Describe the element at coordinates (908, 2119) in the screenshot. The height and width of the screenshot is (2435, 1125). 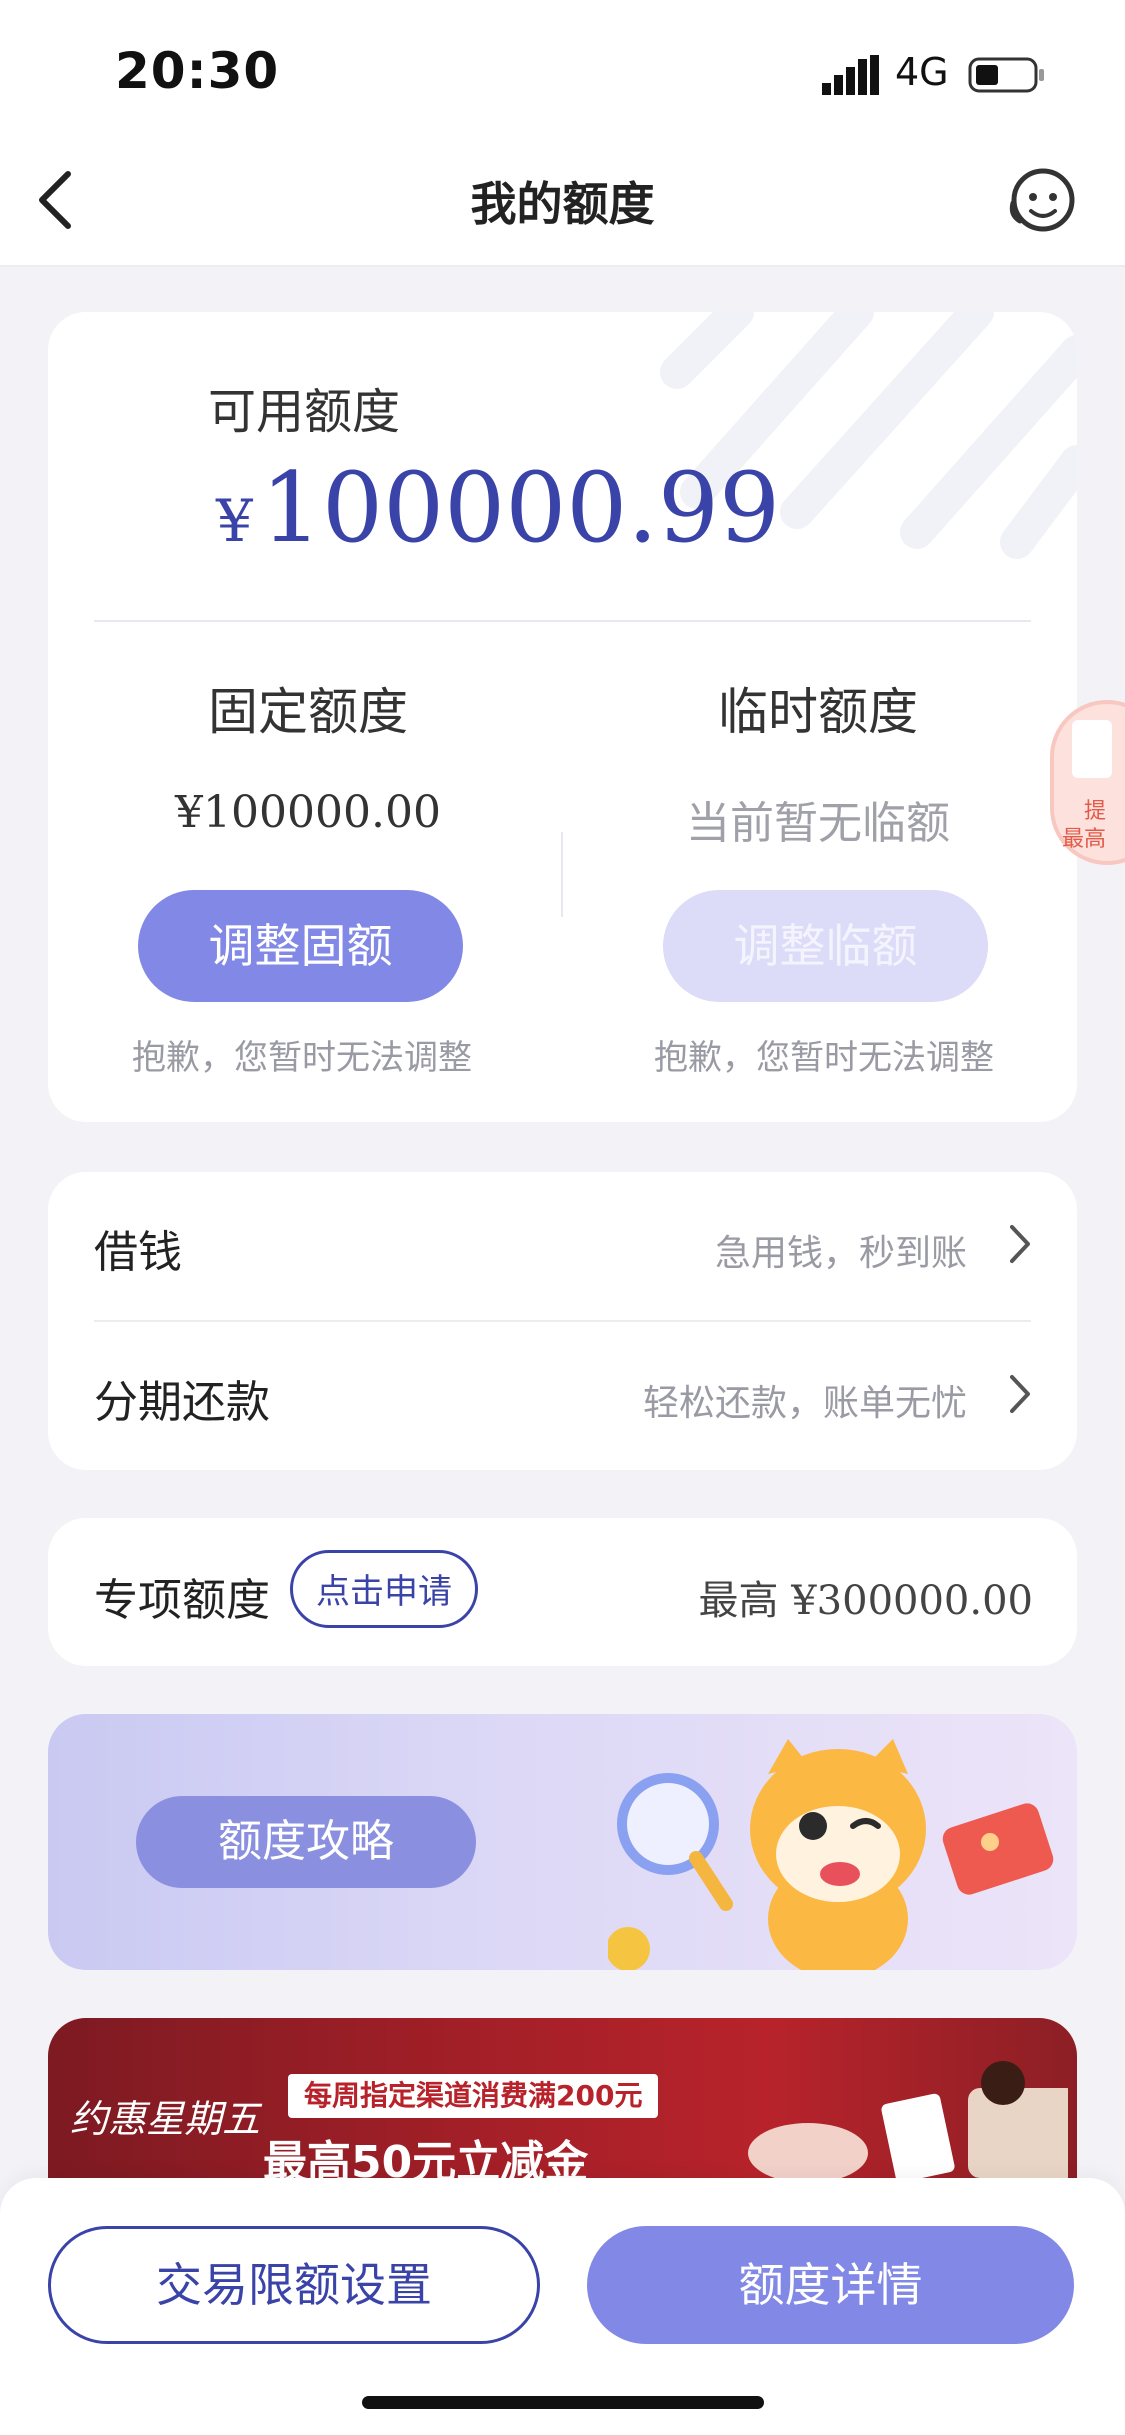
I see `promo-food-illustration` at that location.